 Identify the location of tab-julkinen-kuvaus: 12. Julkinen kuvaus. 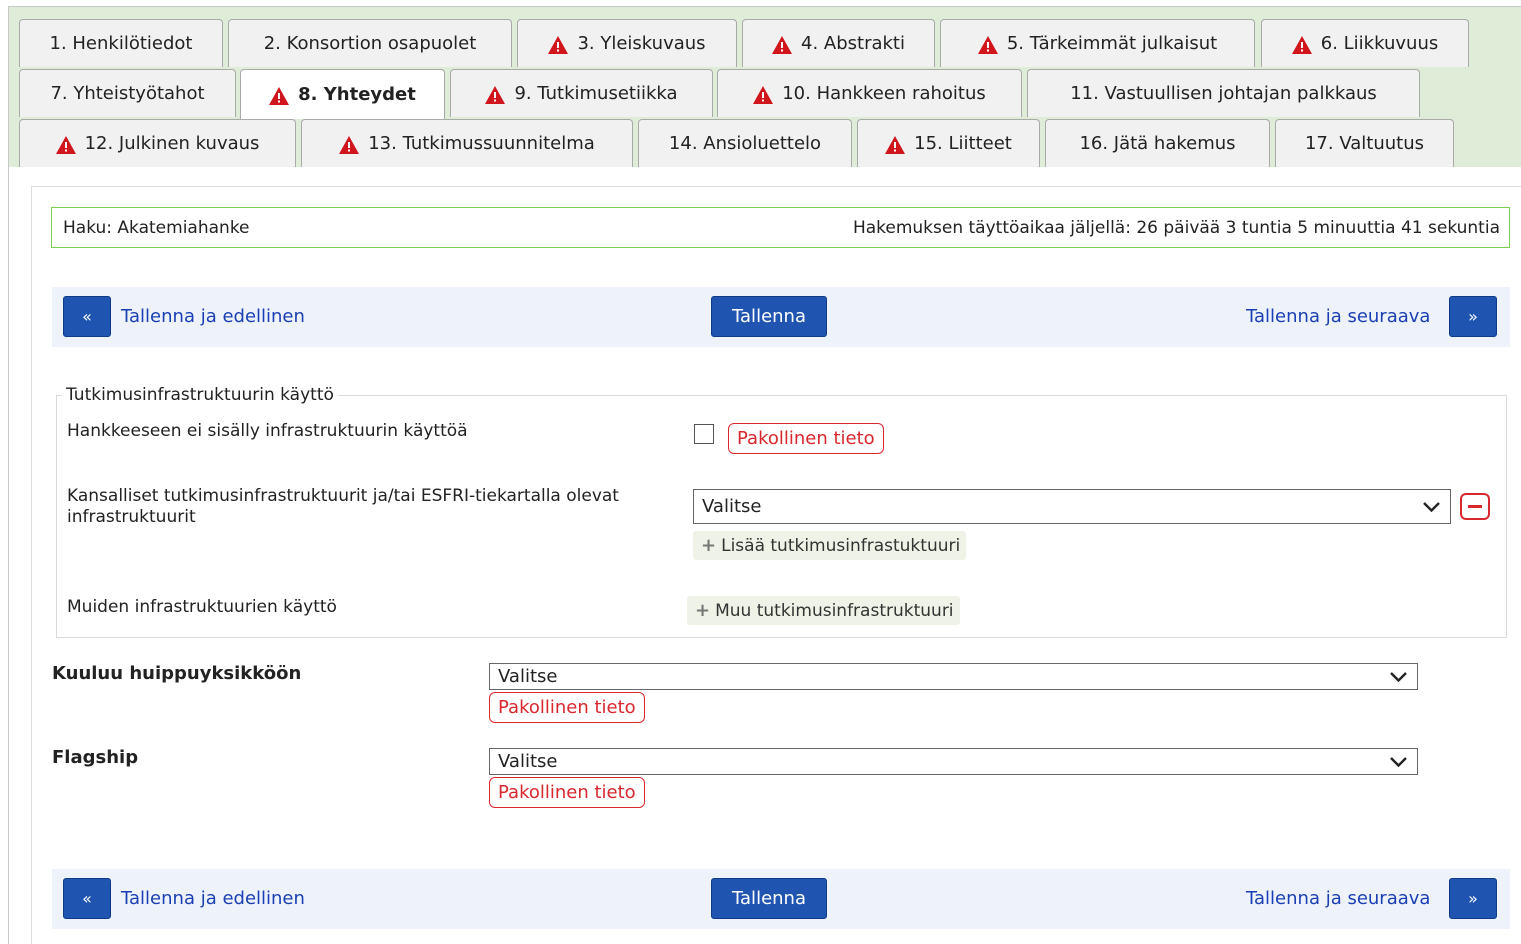
(157, 143).